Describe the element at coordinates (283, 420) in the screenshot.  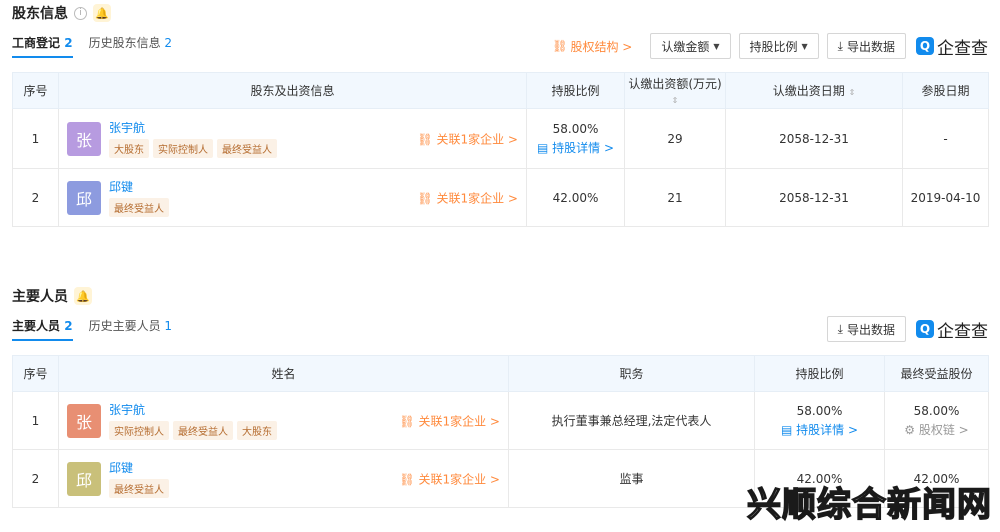
I see `person-cell: 张 张宇航 实际控制人 最终受益人 大股东 ⛓ 关联1家企业 >` at that location.